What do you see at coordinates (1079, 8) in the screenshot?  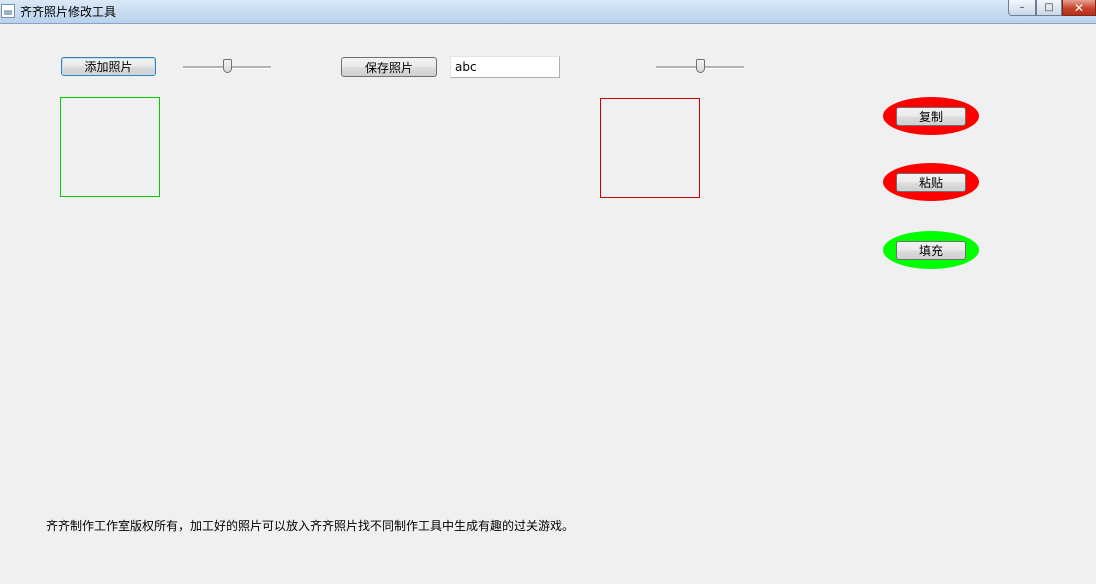 I see `close-button: ✕` at bounding box center [1079, 8].